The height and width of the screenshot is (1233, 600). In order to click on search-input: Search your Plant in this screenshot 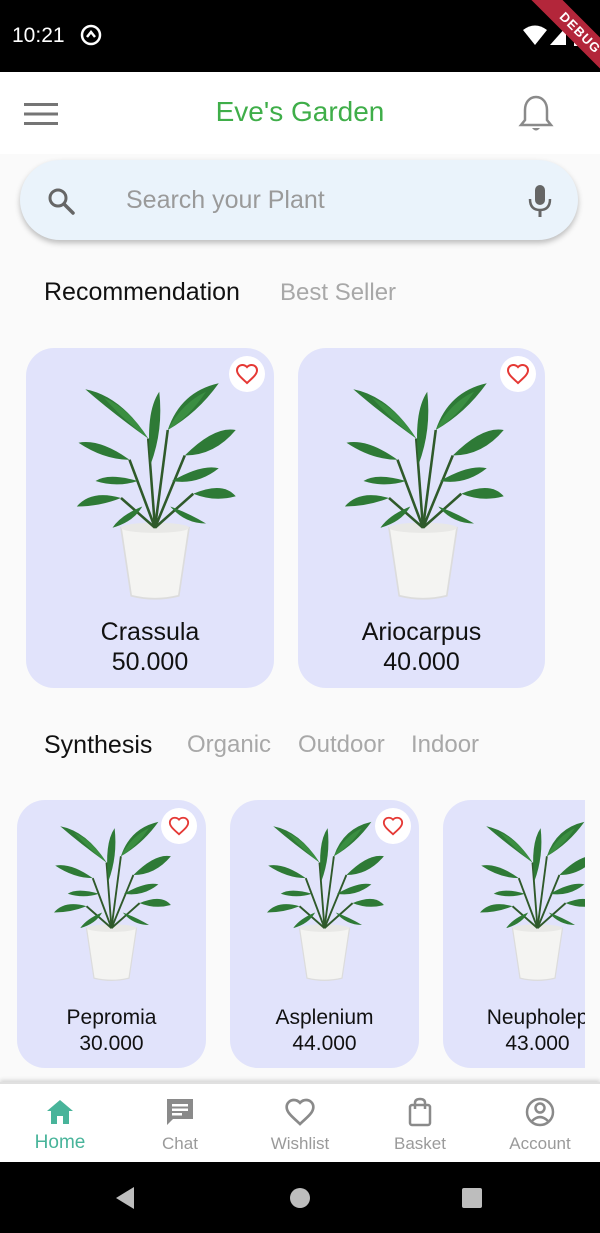, I will do `click(225, 200)`.